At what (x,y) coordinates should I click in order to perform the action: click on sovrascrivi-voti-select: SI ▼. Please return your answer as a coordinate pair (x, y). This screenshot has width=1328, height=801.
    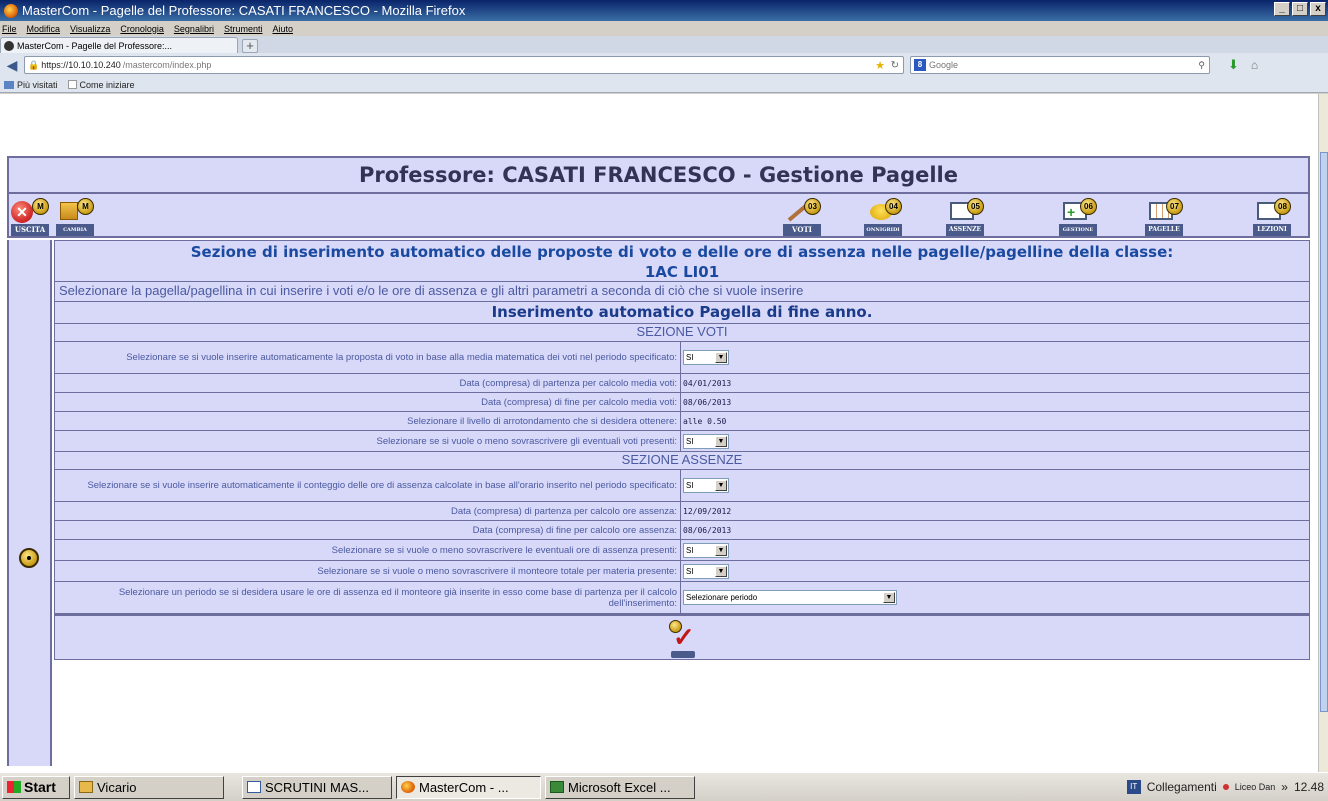
    Looking at the image, I should click on (706, 441).